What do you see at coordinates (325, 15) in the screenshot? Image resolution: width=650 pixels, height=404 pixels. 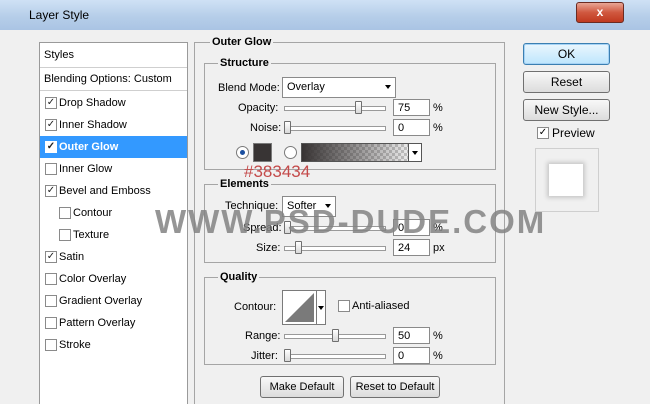 I see `title-bar: Layer Style x` at bounding box center [325, 15].